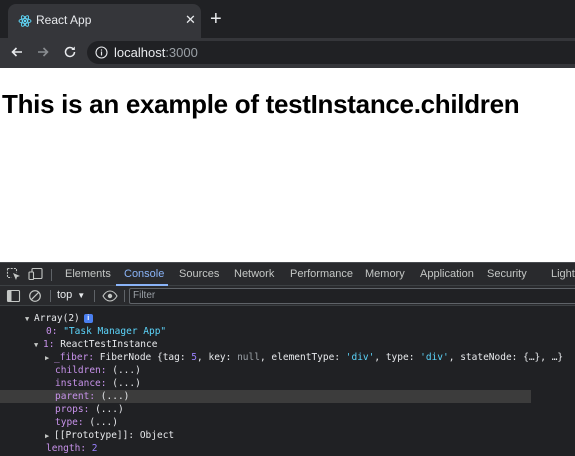 This screenshot has width=575, height=456. Describe the element at coordinates (216, 19) in the screenshot. I see `new-tab-button: +` at that location.